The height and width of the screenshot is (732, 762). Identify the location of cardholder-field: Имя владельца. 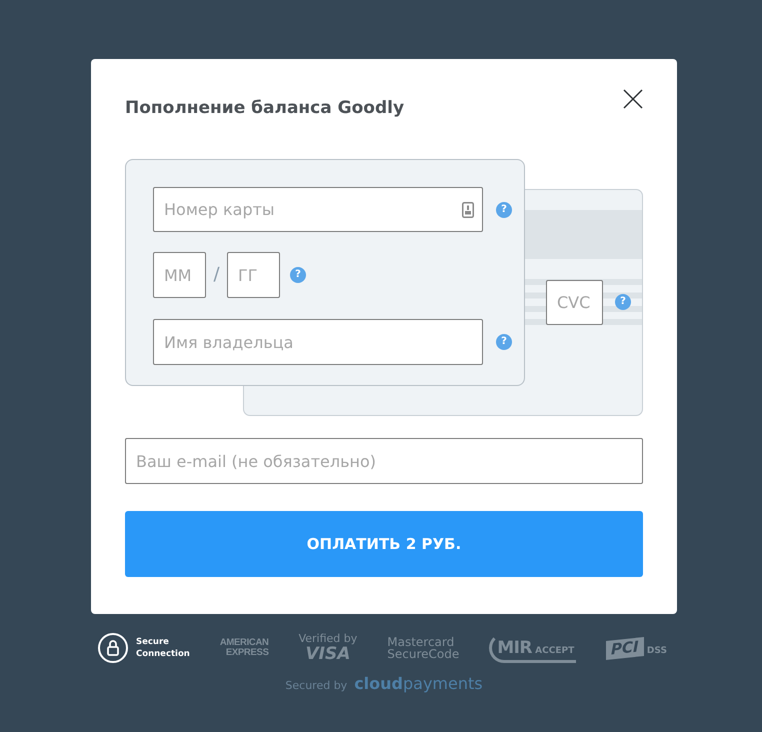
(318, 342).